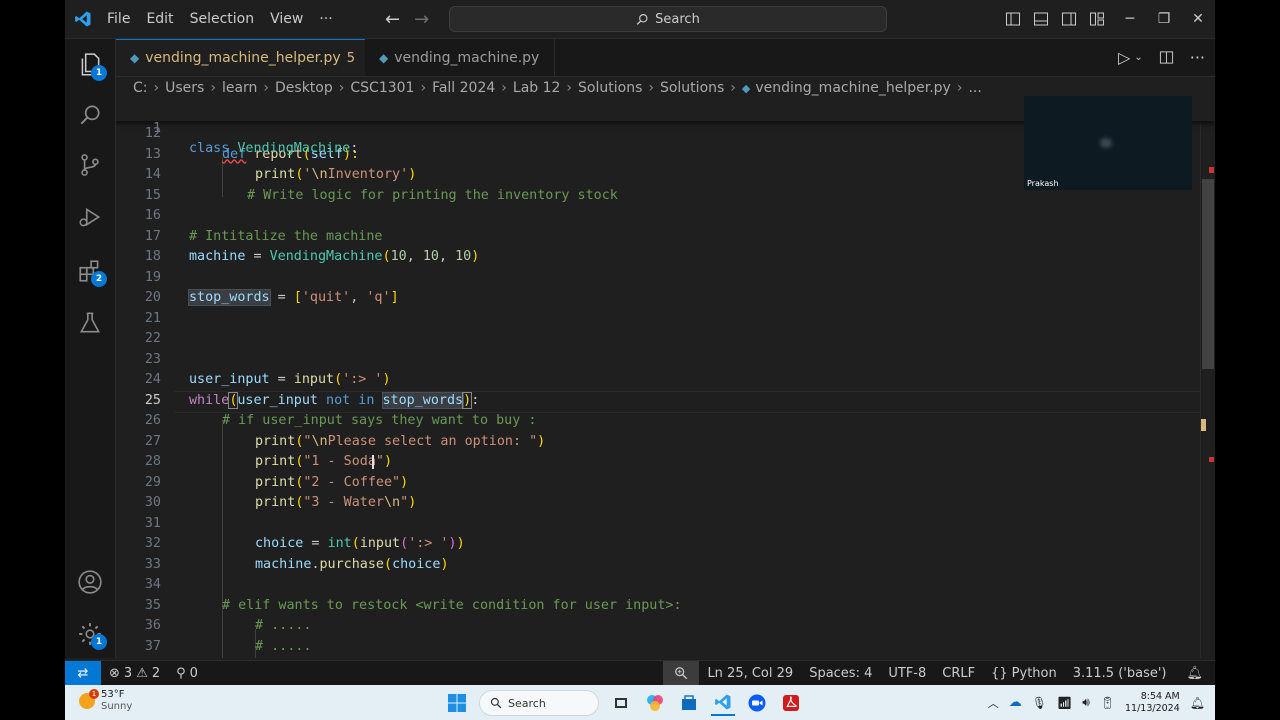 The image size is (1280, 720). Describe the element at coordinates (187, 673) in the screenshot. I see `ports-indicator: ⚲ 0` at that location.